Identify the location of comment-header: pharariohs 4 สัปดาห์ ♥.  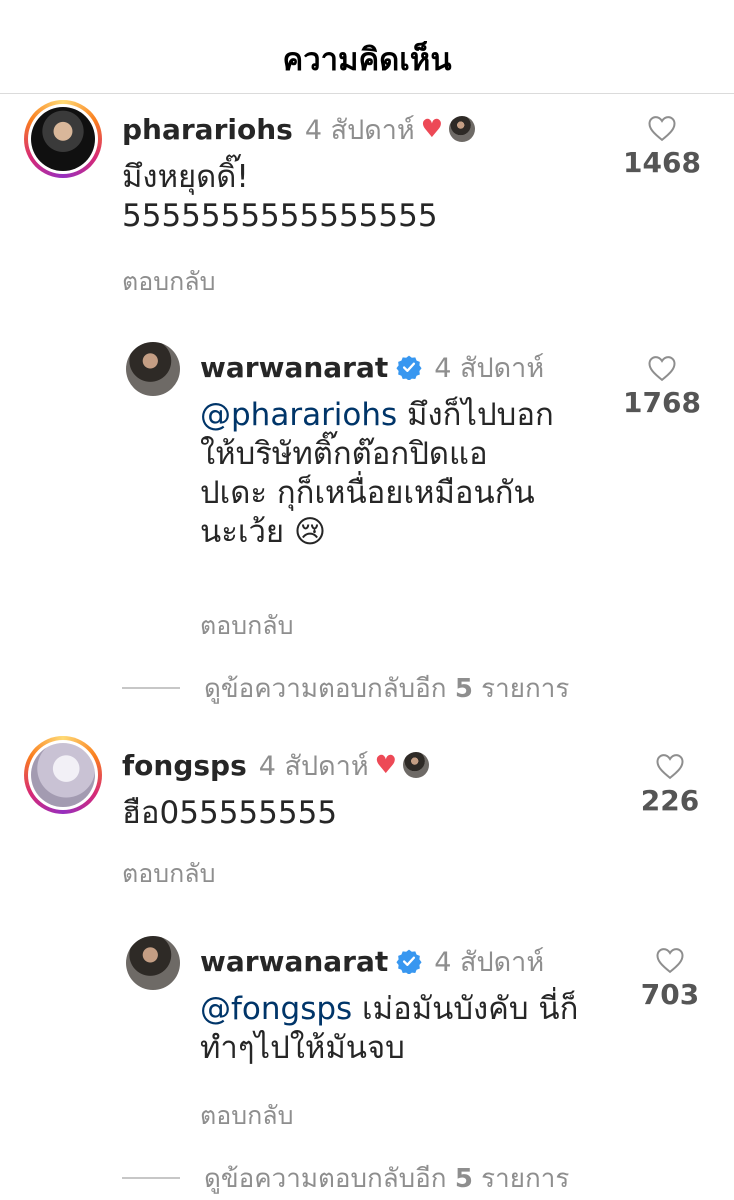
(299, 129).